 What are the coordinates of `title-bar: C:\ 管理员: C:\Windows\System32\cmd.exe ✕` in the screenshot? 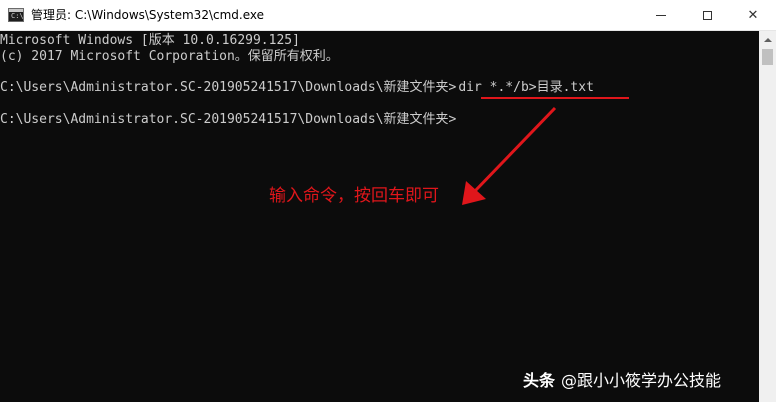 It's located at (388, 15).